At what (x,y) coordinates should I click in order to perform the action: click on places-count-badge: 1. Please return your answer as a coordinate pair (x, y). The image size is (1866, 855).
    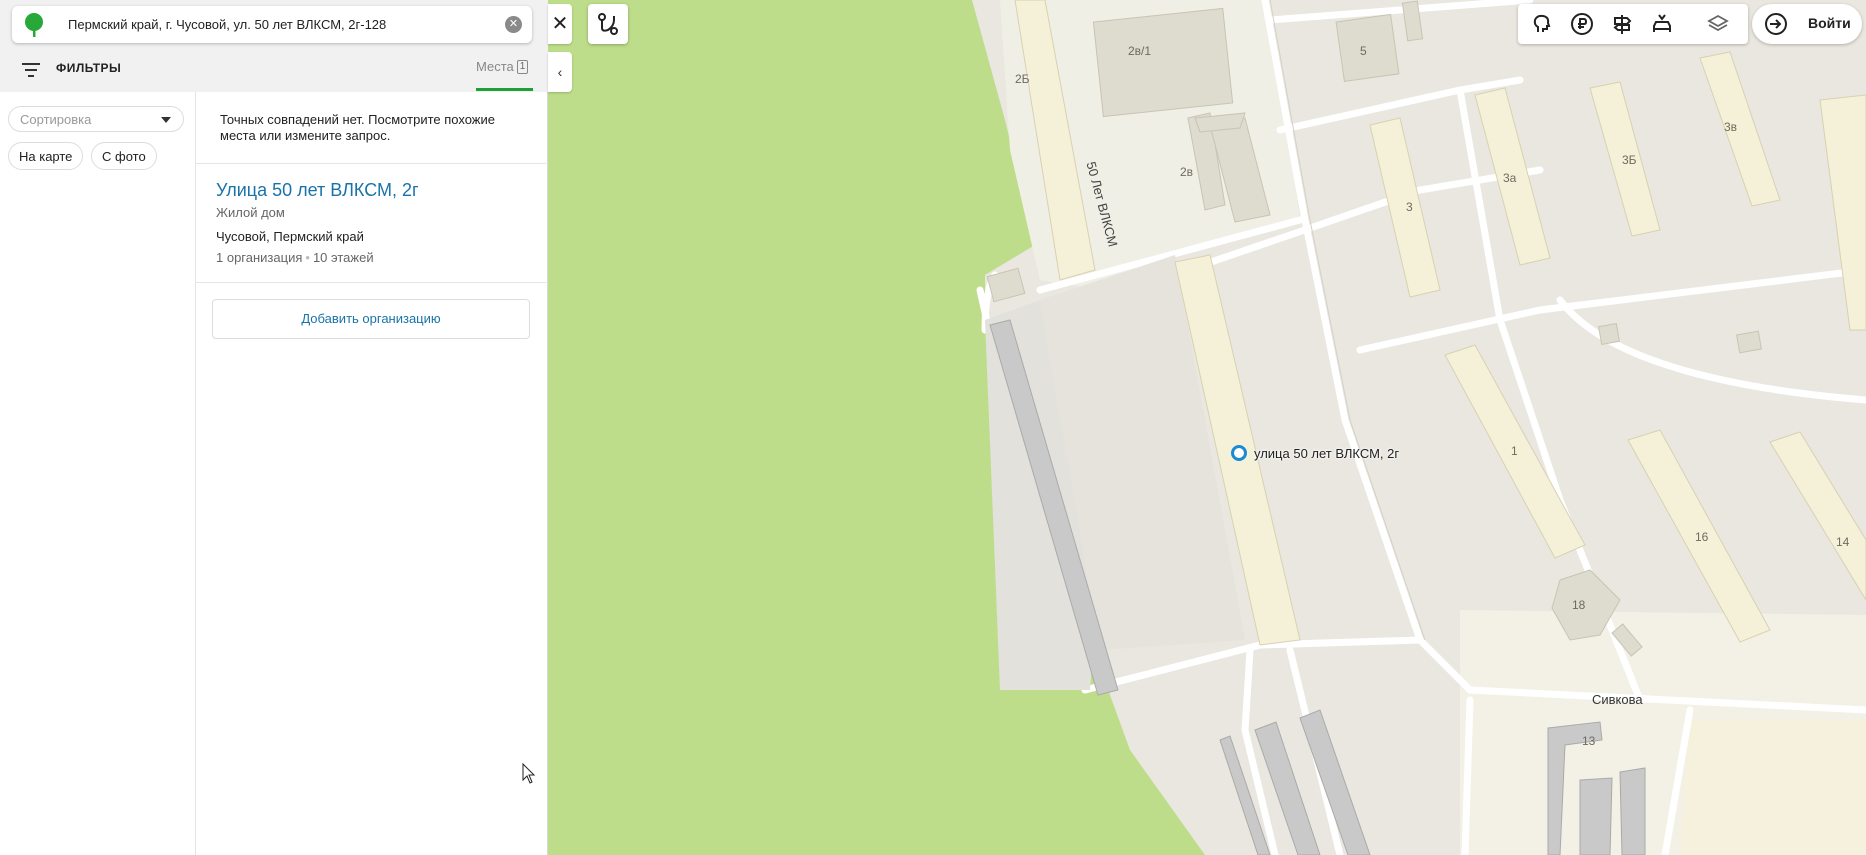
    Looking at the image, I should click on (522, 67).